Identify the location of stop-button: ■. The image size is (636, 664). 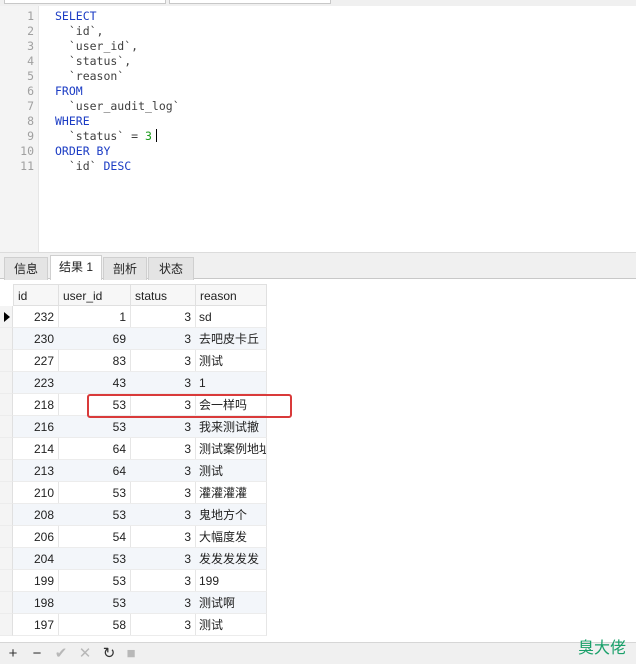
(131, 654).